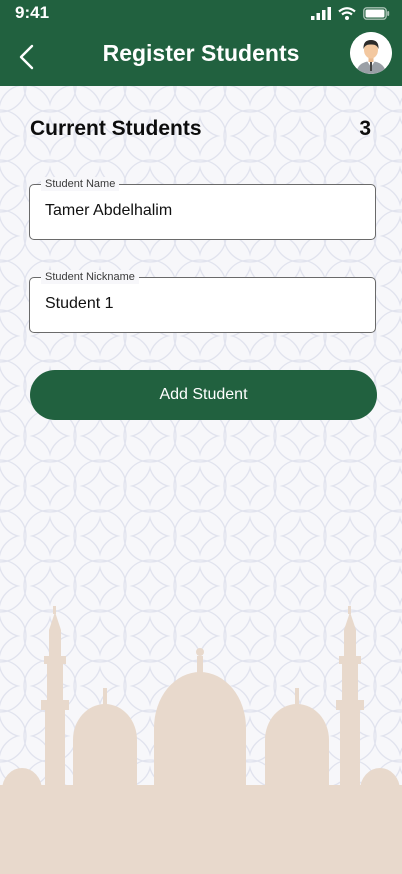  I want to click on student-nickname-input, so click(200, 304).